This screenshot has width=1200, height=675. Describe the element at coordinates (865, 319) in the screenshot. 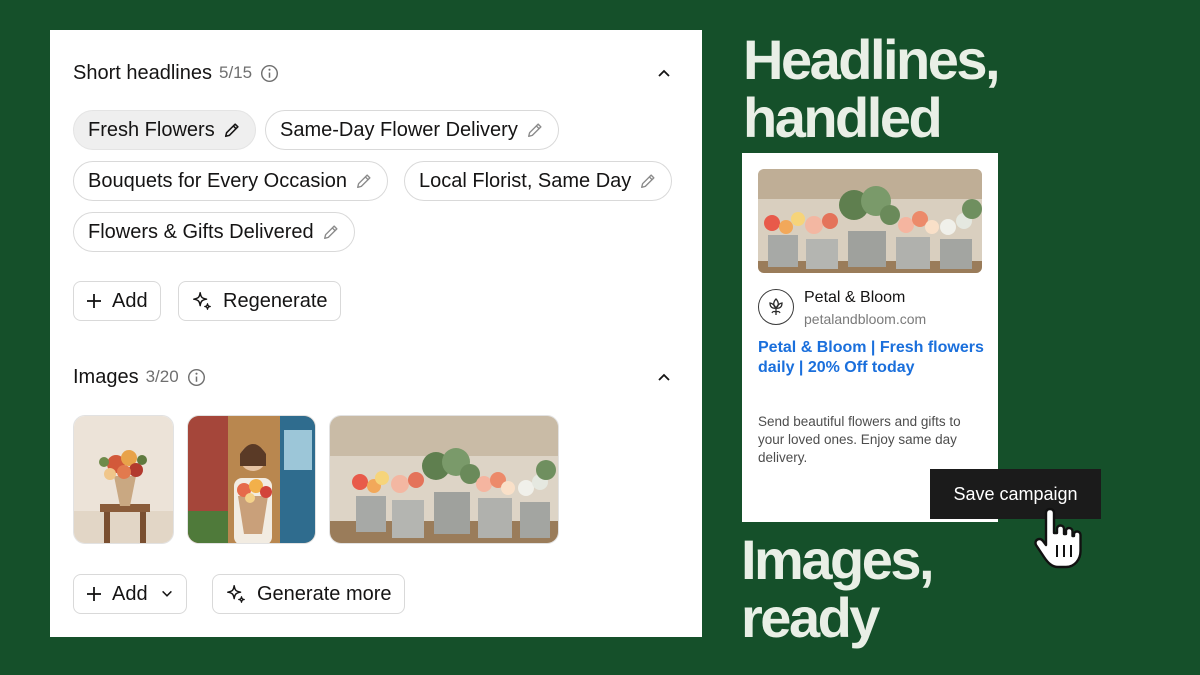

I see `ad-url: petalandbloom.com` at that location.